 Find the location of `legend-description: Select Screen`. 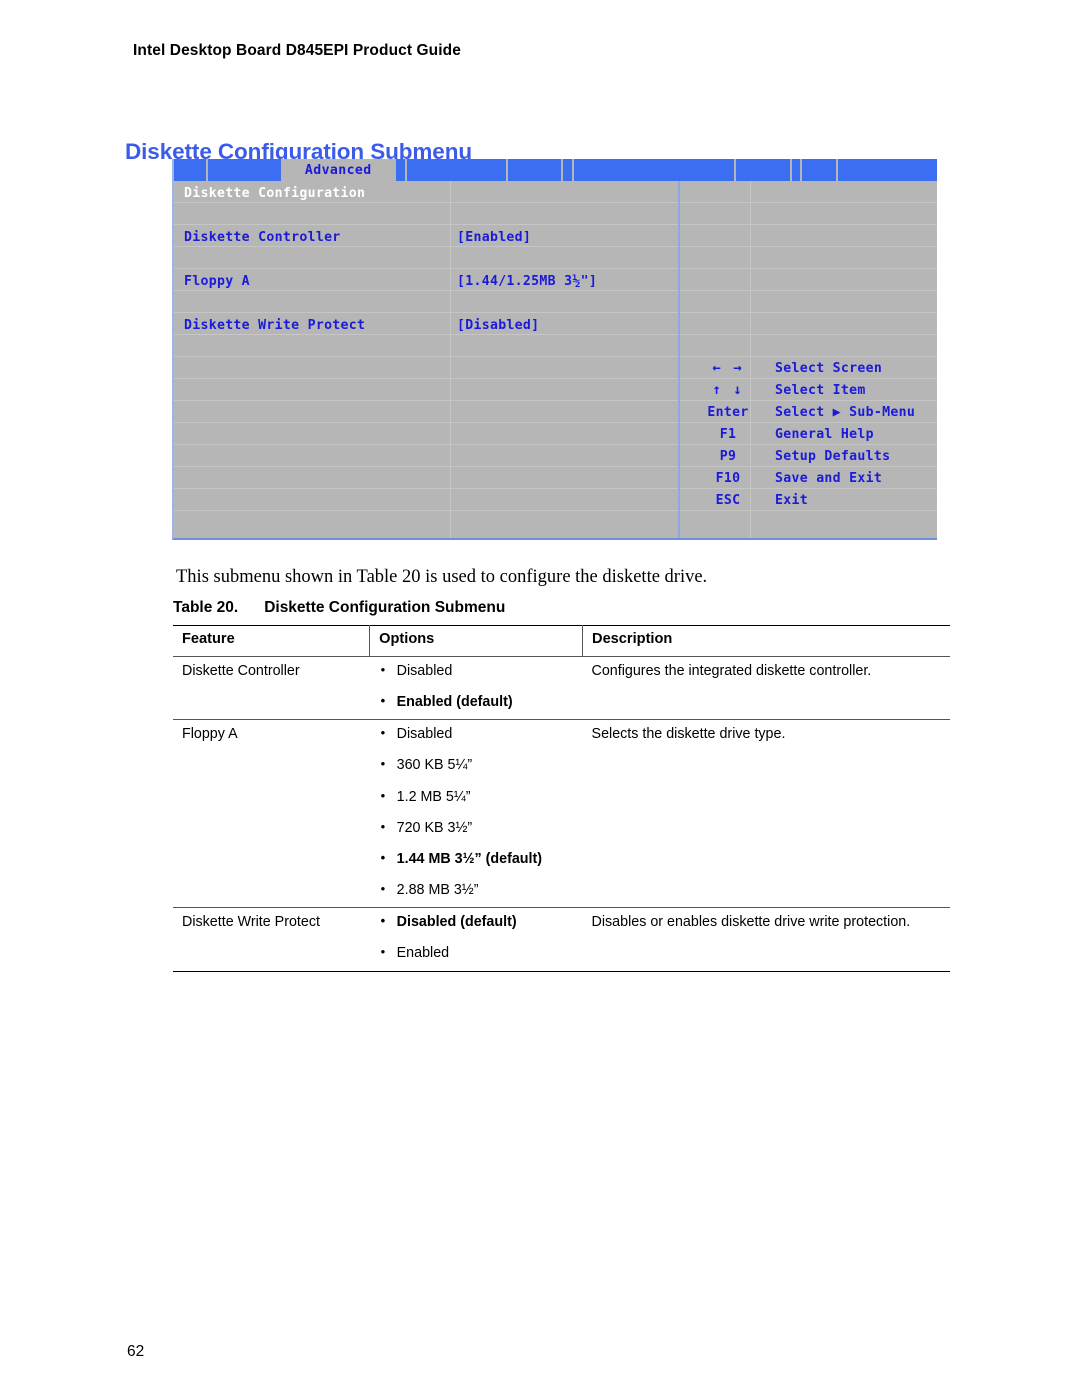

legend-description: Select Screen is located at coordinates (829, 368).